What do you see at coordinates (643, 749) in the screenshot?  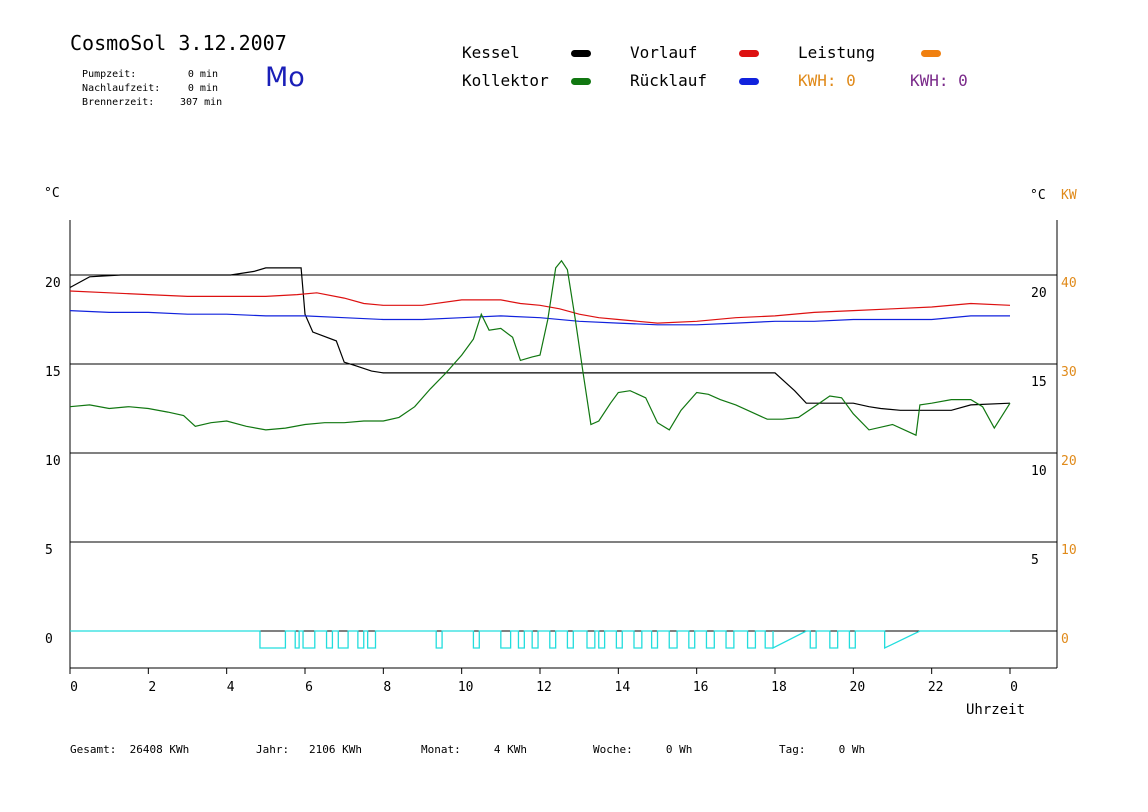 I see `footer-woche: Woche: 0 Wh` at bounding box center [643, 749].